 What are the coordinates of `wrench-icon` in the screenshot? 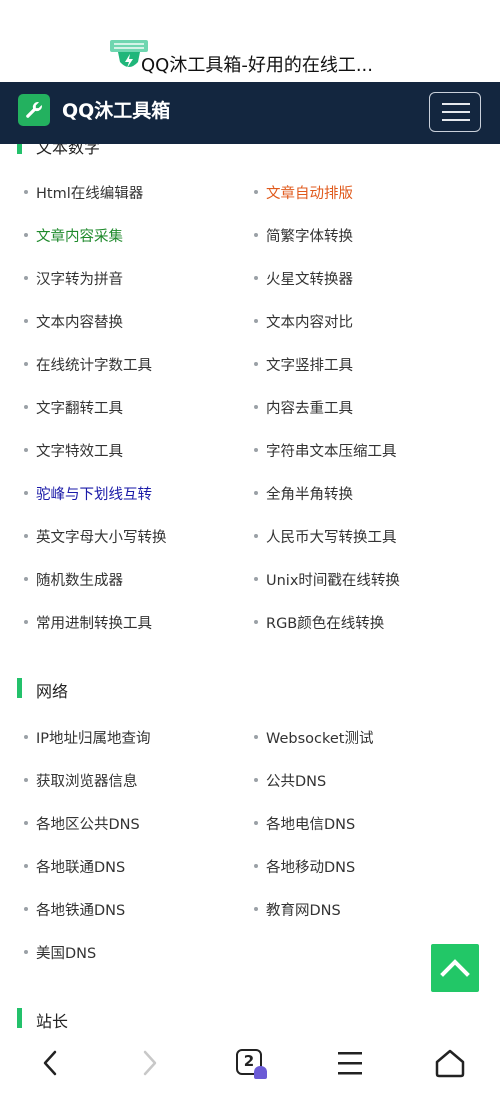 It's located at (34, 110).